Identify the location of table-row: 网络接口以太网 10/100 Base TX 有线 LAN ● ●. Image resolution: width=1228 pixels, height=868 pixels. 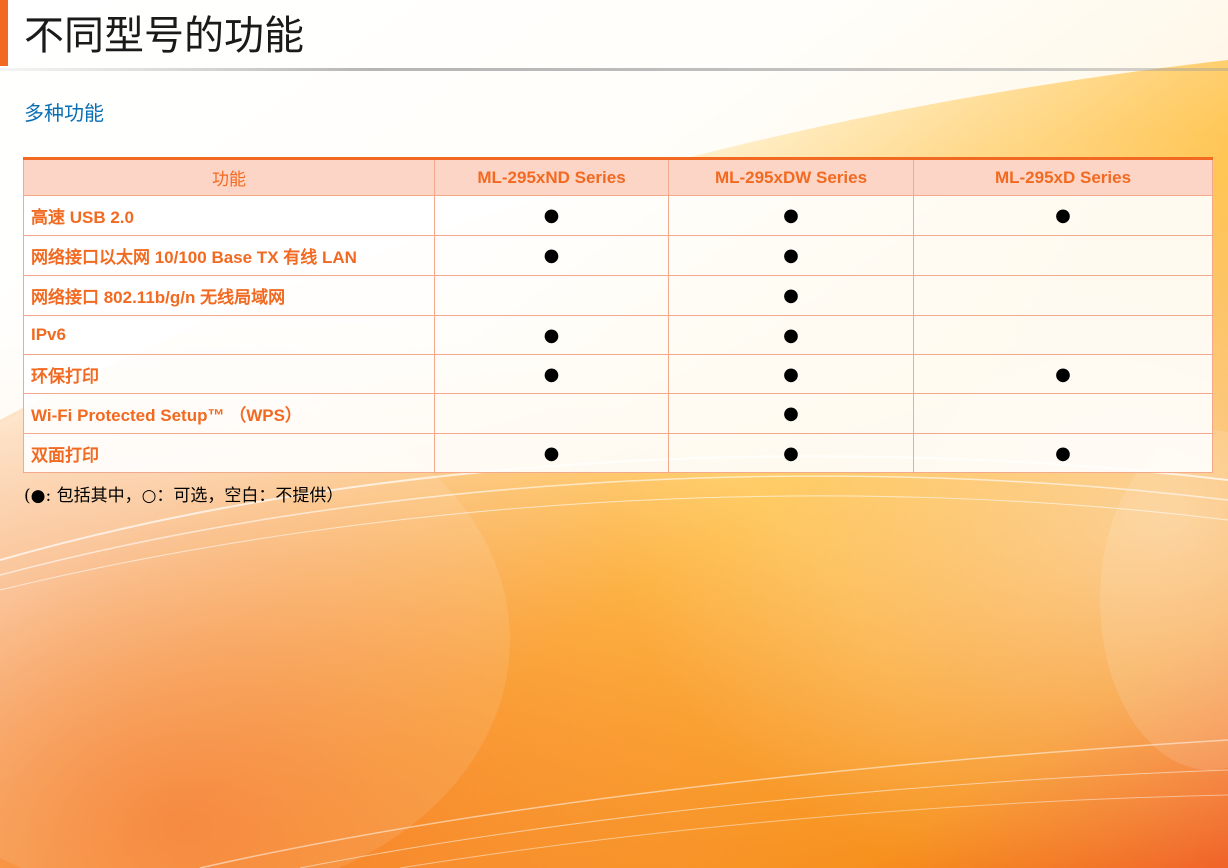
(618, 255).